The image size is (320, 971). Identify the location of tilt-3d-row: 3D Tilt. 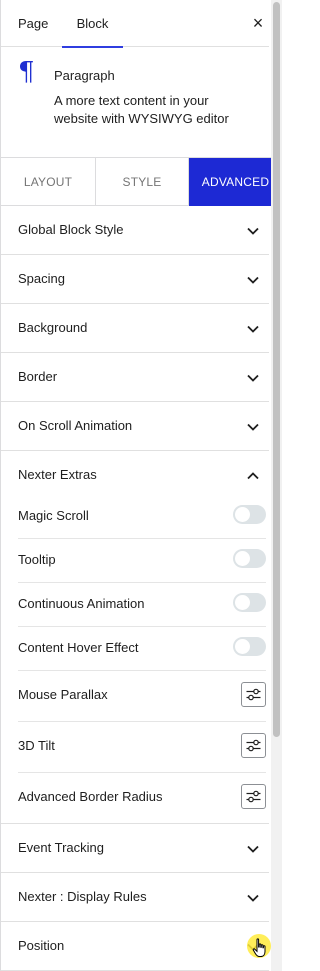
(142, 747).